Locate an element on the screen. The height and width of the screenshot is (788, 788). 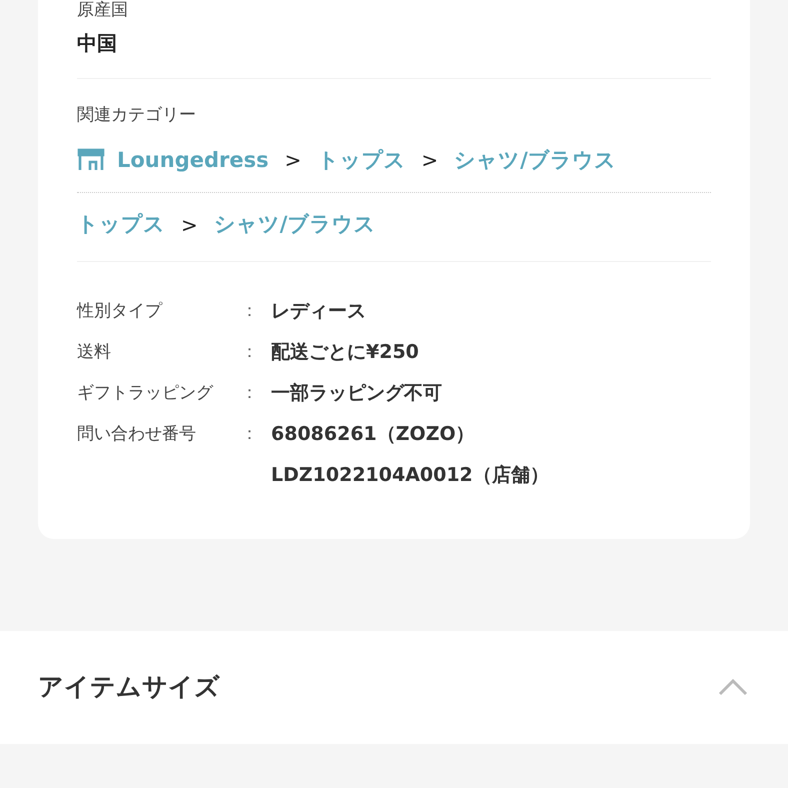
detail-label: 性別タイプ is located at coordinates (120, 311).